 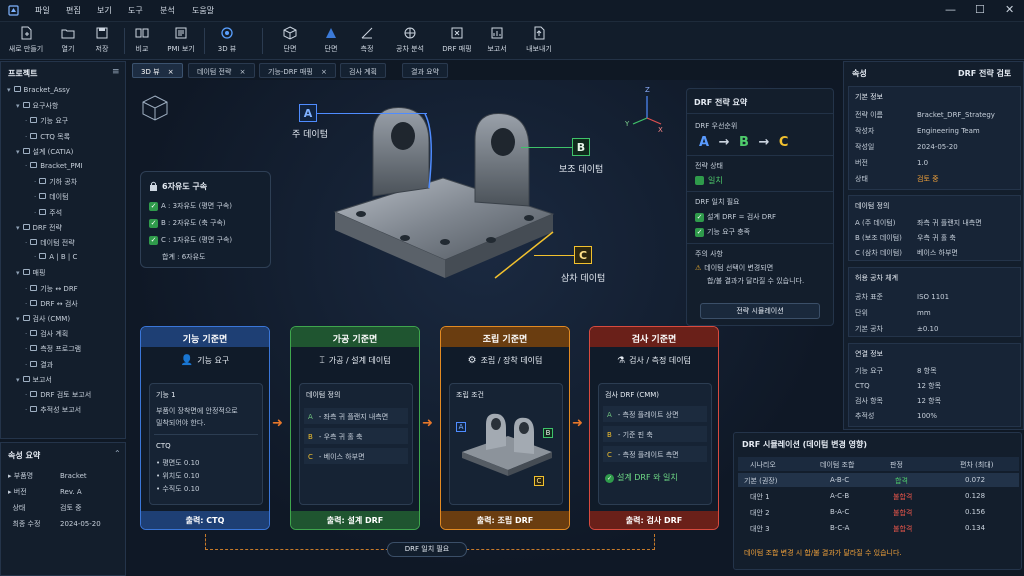 I want to click on tree-item: · 기하 공차, so click(x=55, y=182).